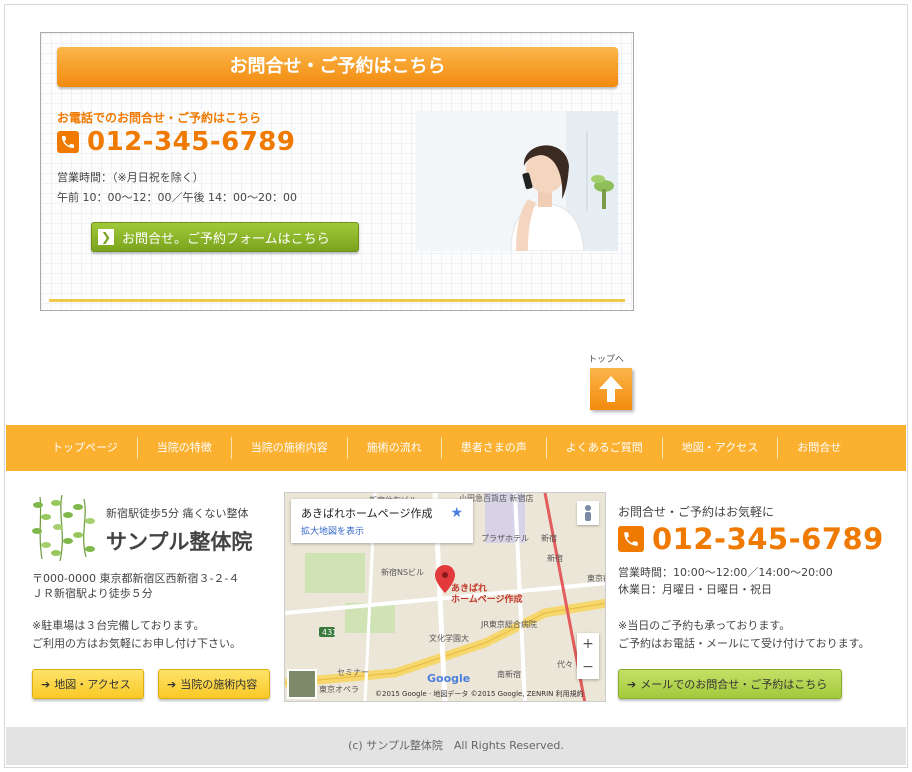 The image size is (912, 772). What do you see at coordinates (605, 448) in the screenshot?
I see `nav-item-faq: よくあるご質問` at bounding box center [605, 448].